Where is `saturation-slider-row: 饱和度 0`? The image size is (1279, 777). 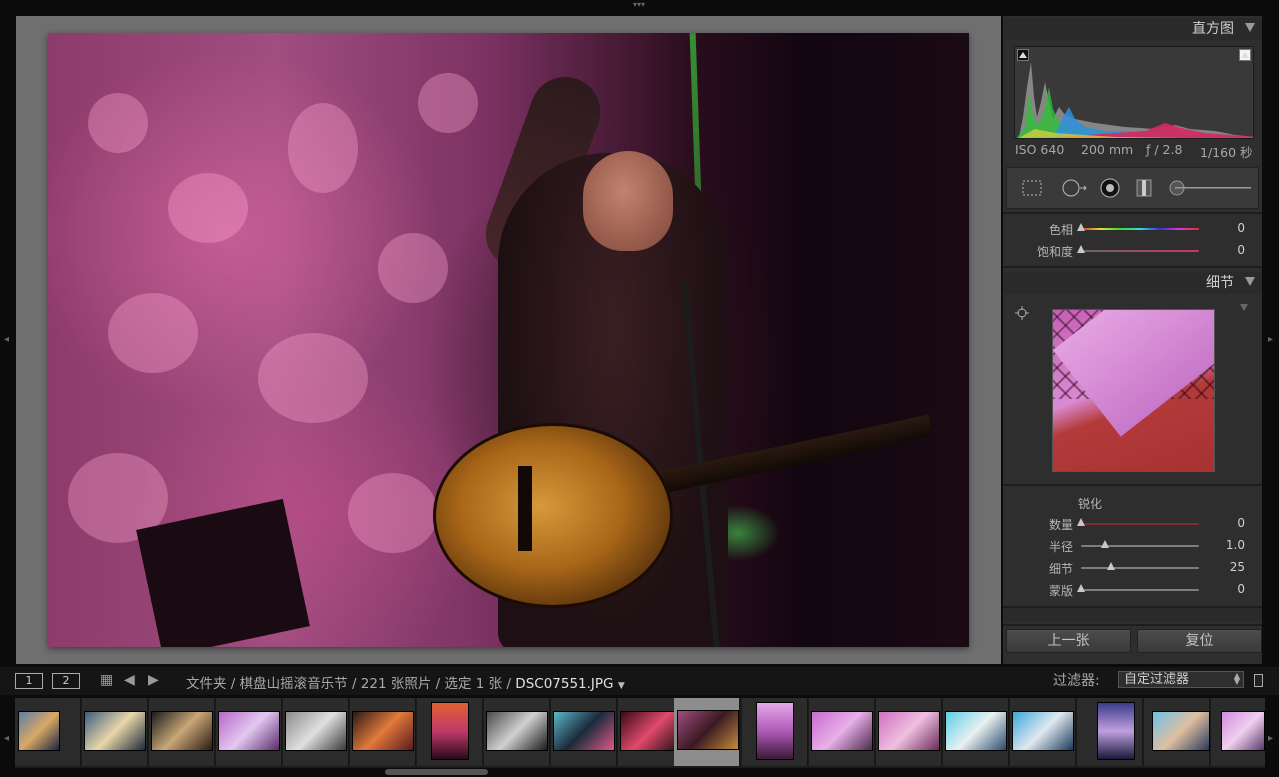
saturation-slider-row: 饱和度 0 is located at coordinates (1132, 251).